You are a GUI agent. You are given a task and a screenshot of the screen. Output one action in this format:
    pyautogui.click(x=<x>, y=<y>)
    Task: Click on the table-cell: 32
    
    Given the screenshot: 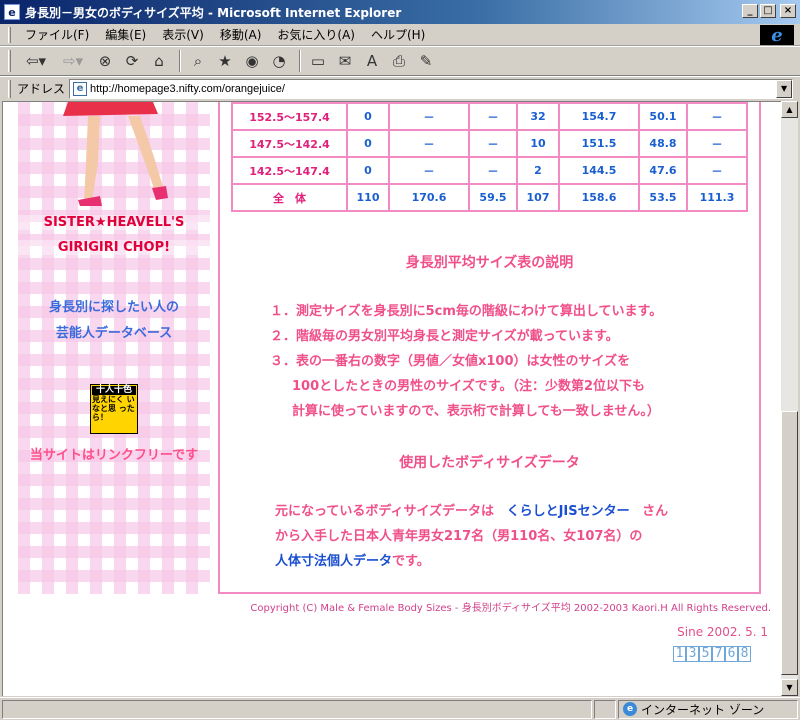 What is the action you would take?
    pyautogui.click(x=538, y=116)
    